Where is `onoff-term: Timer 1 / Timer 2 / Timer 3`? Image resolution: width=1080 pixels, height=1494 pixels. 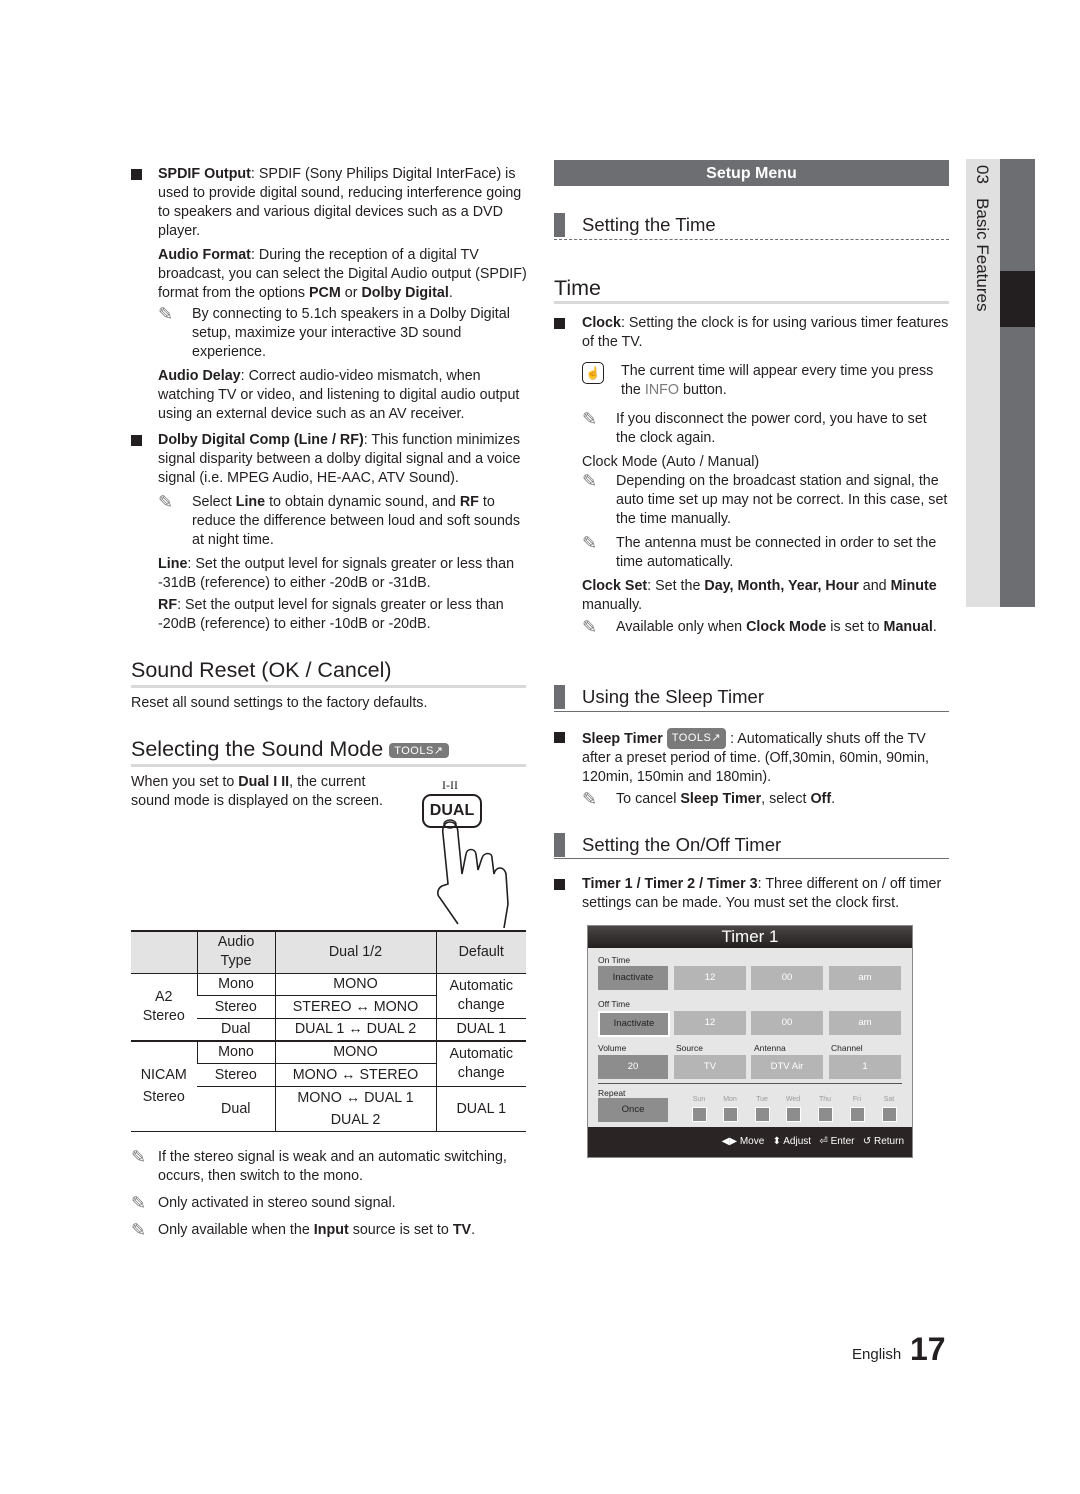 onoff-term: Timer 1 / Timer 2 / Timer 3 is located at coordinates (670, 884).